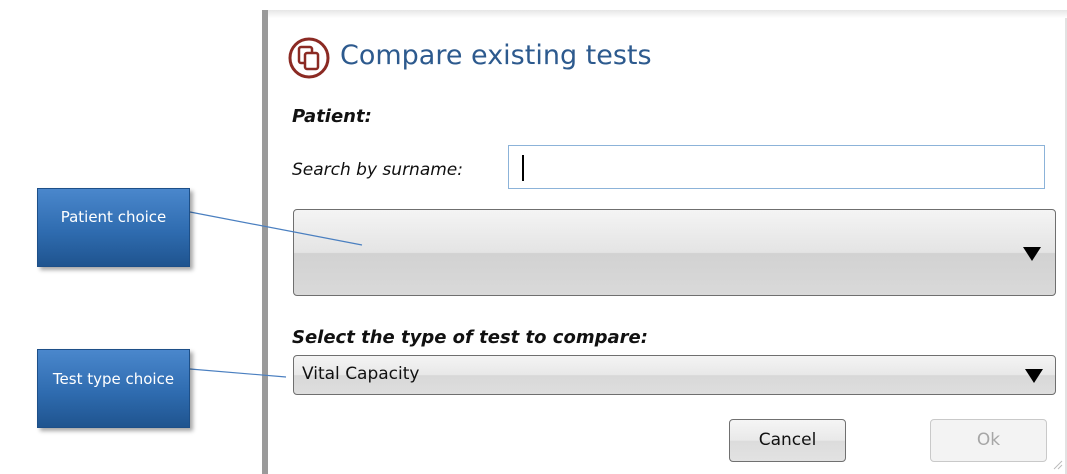 This screenshot has width=1067, height=474. Describe the element at coordinates (377, 170) in the screenshot. I see `search-surname-label: Search by surname:` at that location.